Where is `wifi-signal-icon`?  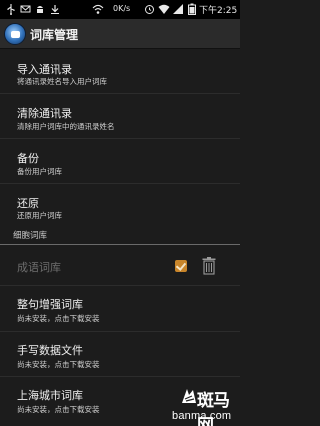 wifi-signal-icon is located at coordinates (164, 9).